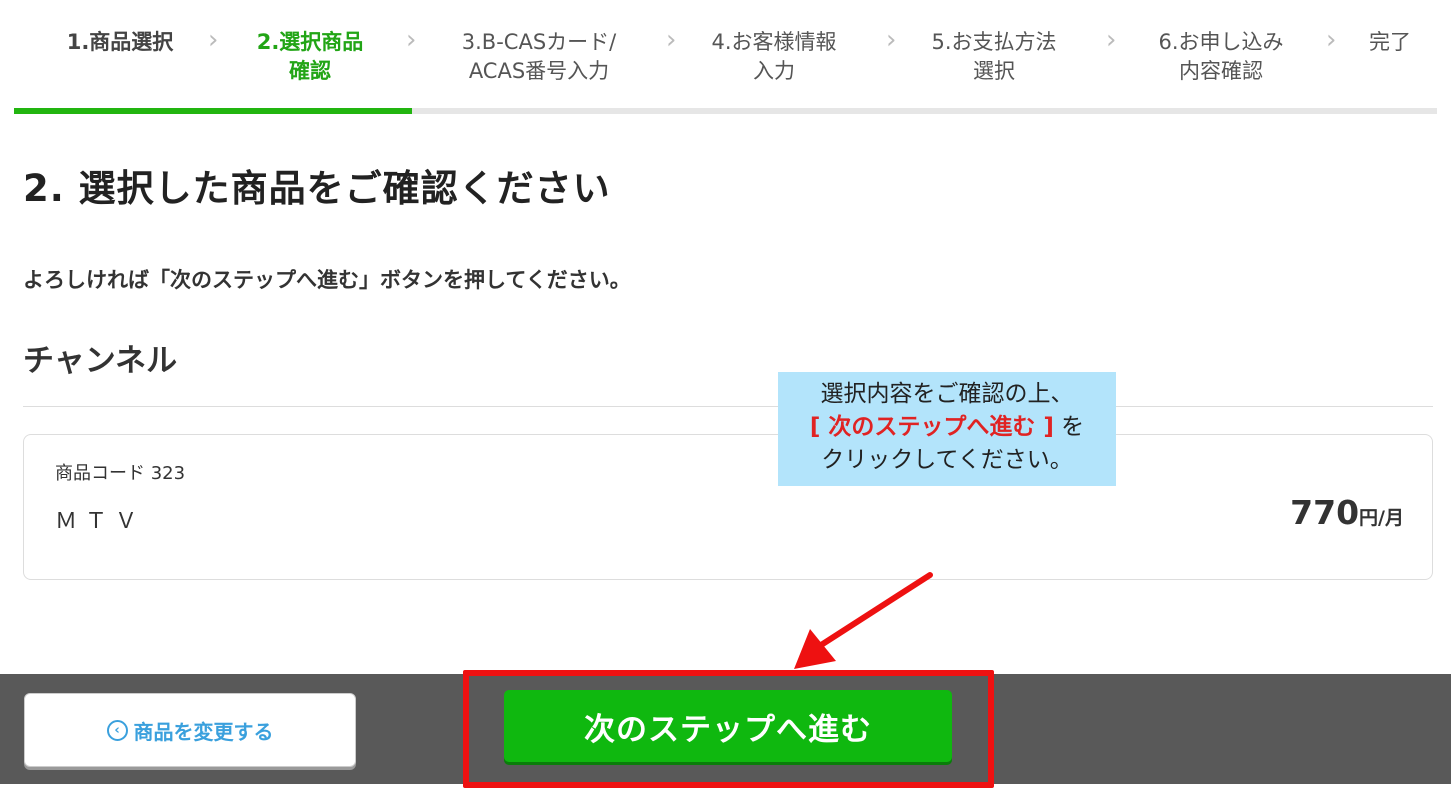 This screenshot has height=788, width=1451. Describe the element at coordinates (863, 620) in the screenshot. I see `annotation-arrow-icon` at that location.